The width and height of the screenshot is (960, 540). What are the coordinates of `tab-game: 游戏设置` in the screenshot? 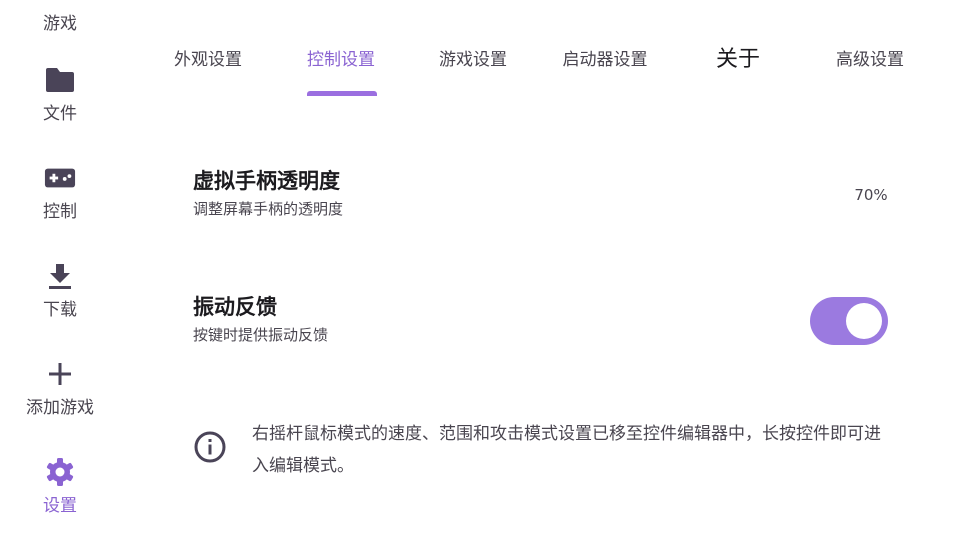 It's located at (473, 69).